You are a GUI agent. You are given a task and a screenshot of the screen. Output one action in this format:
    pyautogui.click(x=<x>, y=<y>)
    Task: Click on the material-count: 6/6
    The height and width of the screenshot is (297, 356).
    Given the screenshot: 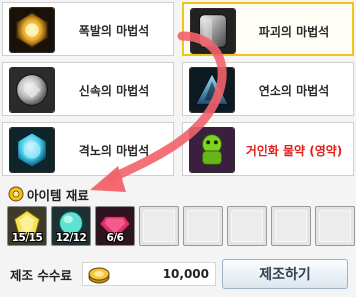 What is the action you would take?
    pyautogui.click(x=115, y=238)
    